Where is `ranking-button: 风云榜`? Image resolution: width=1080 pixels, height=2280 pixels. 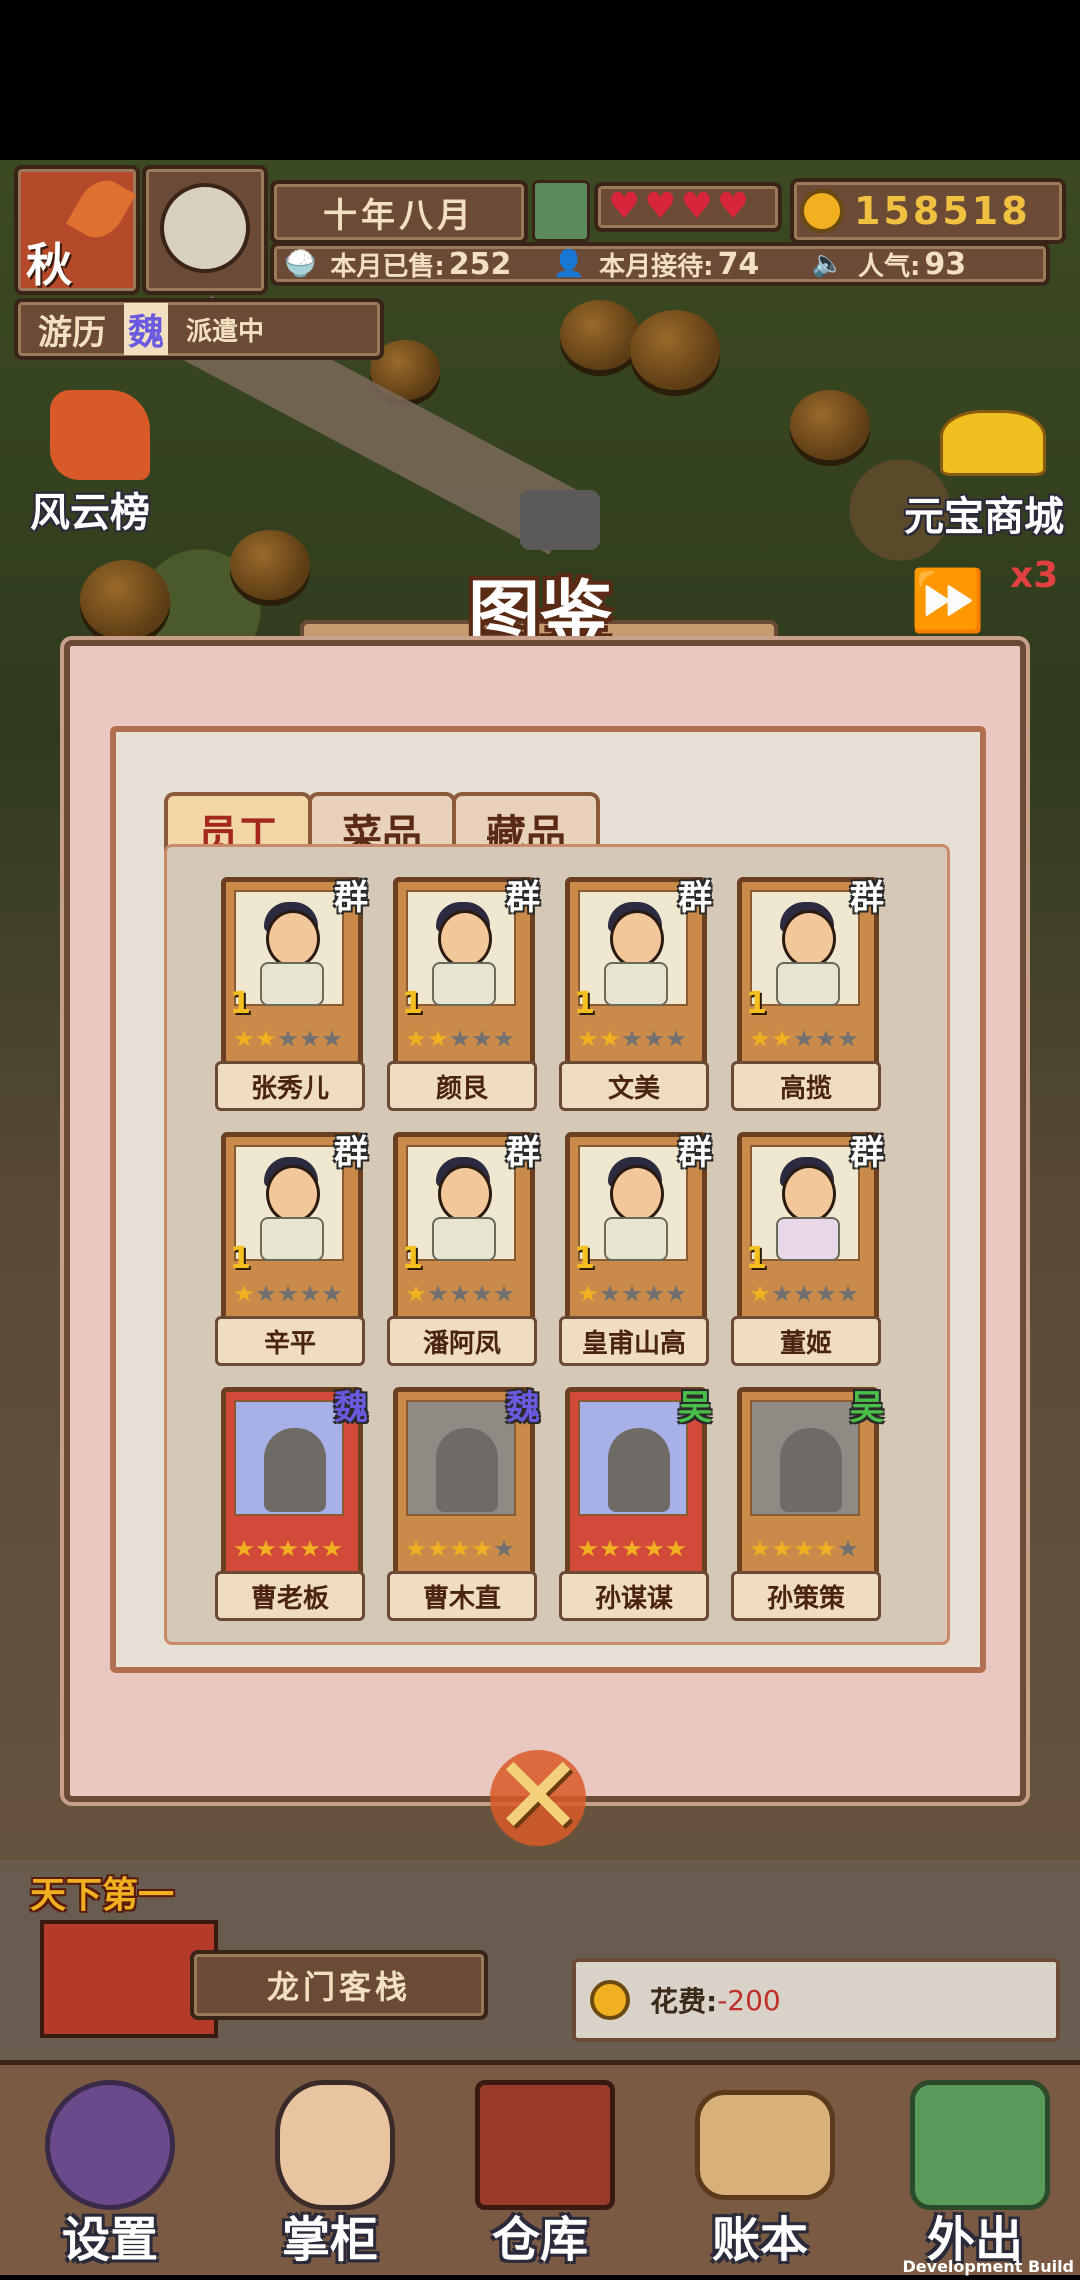
ranking-button: 风云榜 is located at coordinates (100, 463).